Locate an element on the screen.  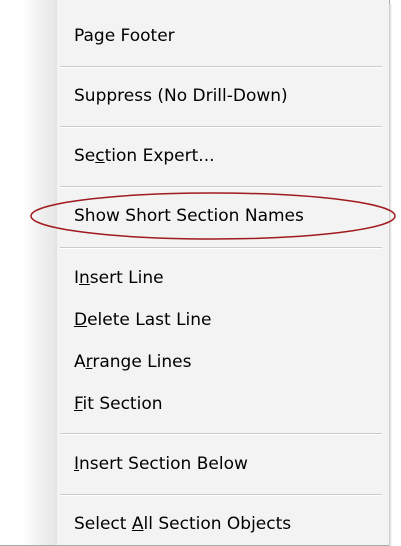
menu-item-label: range Lines is located at coordinates (142, 362).